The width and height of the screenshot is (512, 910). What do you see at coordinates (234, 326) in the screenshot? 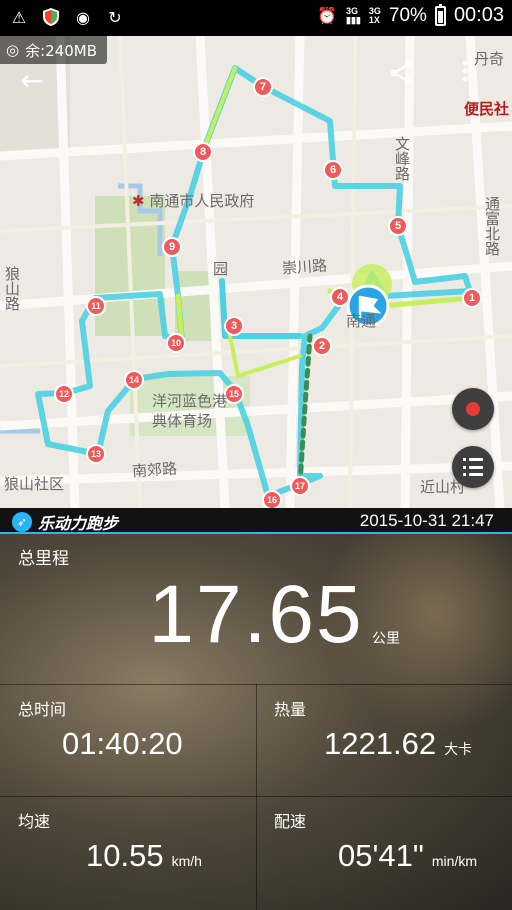
I see `km-marker-3: 3` at bounding box center [234, 326].